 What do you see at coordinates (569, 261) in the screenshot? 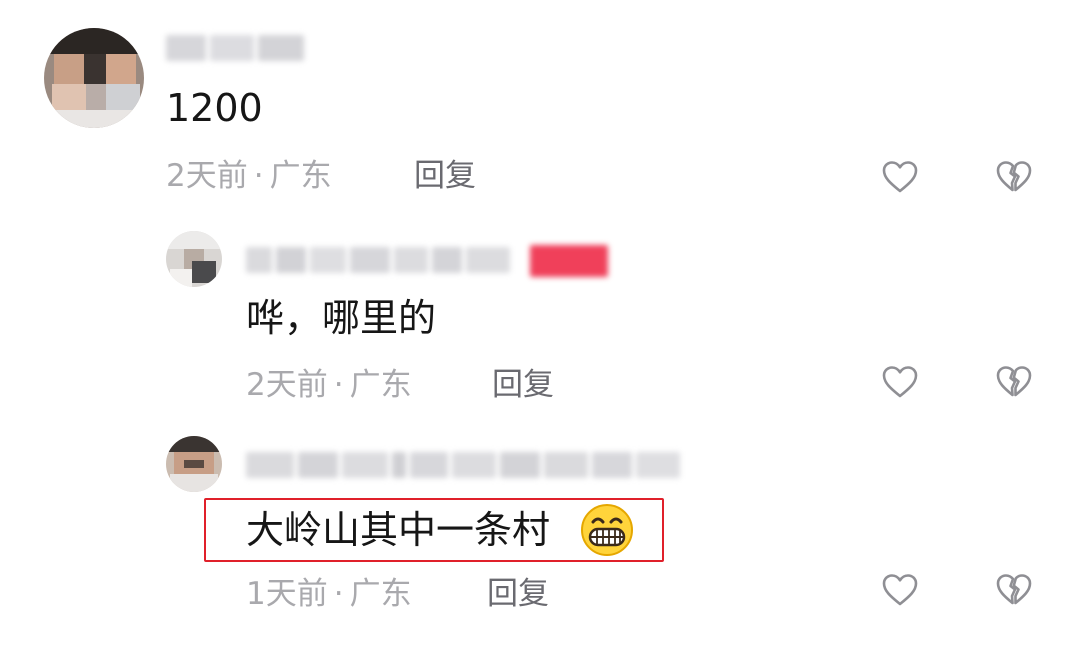
I see `badge-blurred` at bounding box center [569, 261].